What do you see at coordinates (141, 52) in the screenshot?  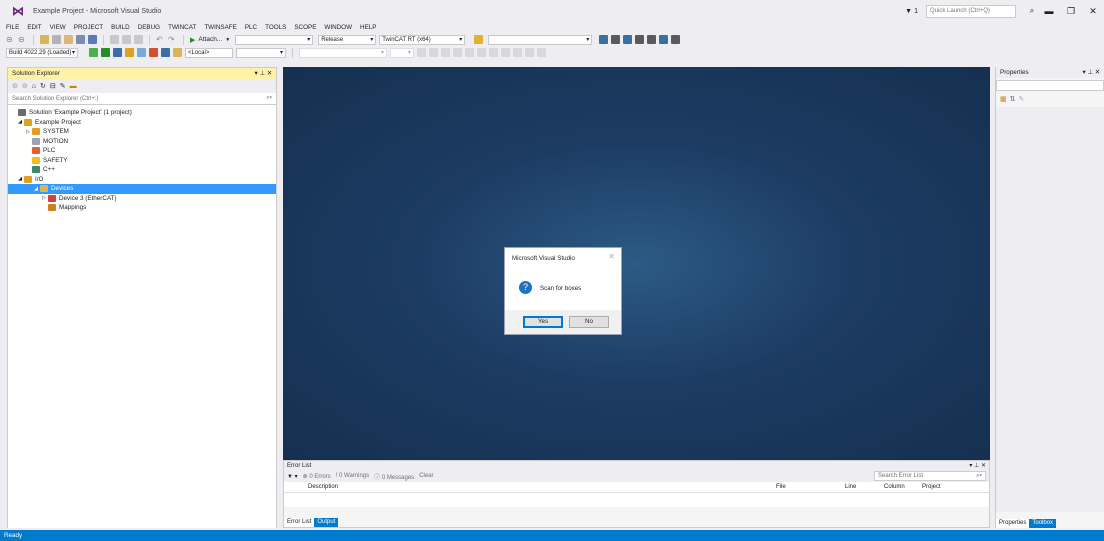 I see `scan-icon` at bounding box center [141, 52].